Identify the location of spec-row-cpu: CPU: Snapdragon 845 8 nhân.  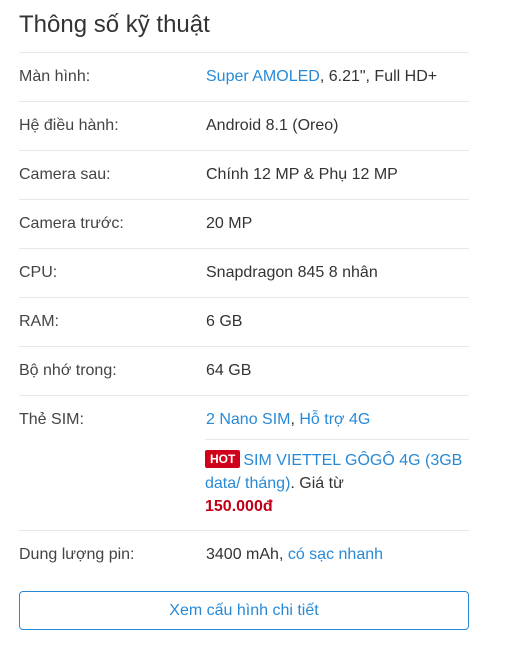
(244, 272).